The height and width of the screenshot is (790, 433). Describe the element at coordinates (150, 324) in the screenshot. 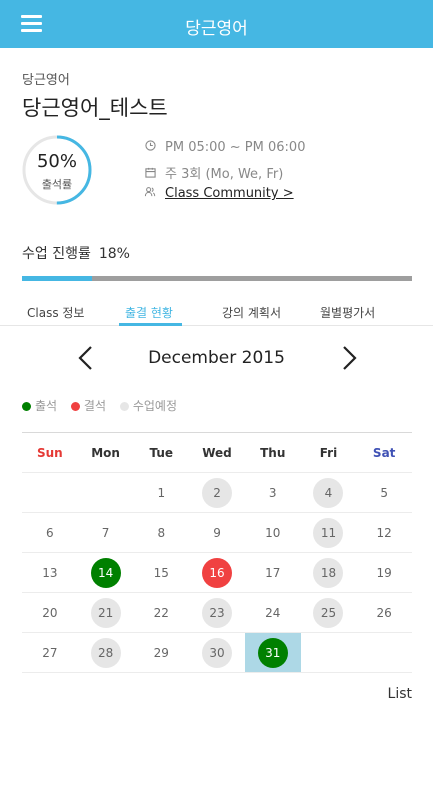

I see `active-tab-indicator` at that location.